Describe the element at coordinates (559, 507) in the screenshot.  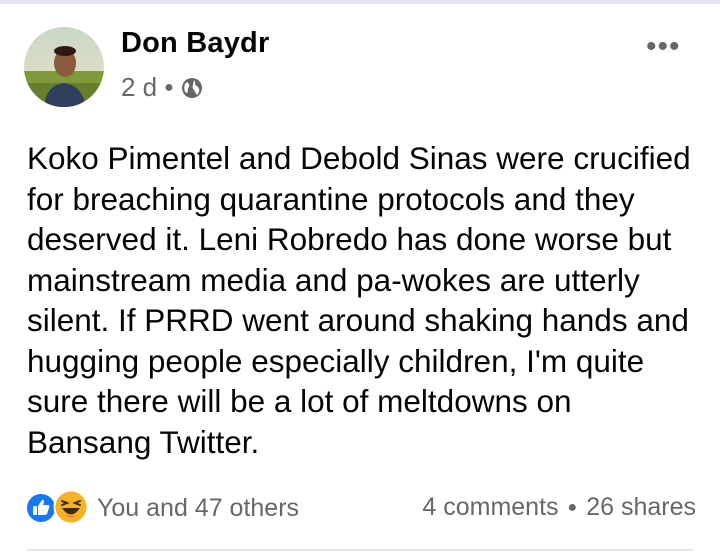
I see `post-stats: 4 comments ● 26 shares` at that location.